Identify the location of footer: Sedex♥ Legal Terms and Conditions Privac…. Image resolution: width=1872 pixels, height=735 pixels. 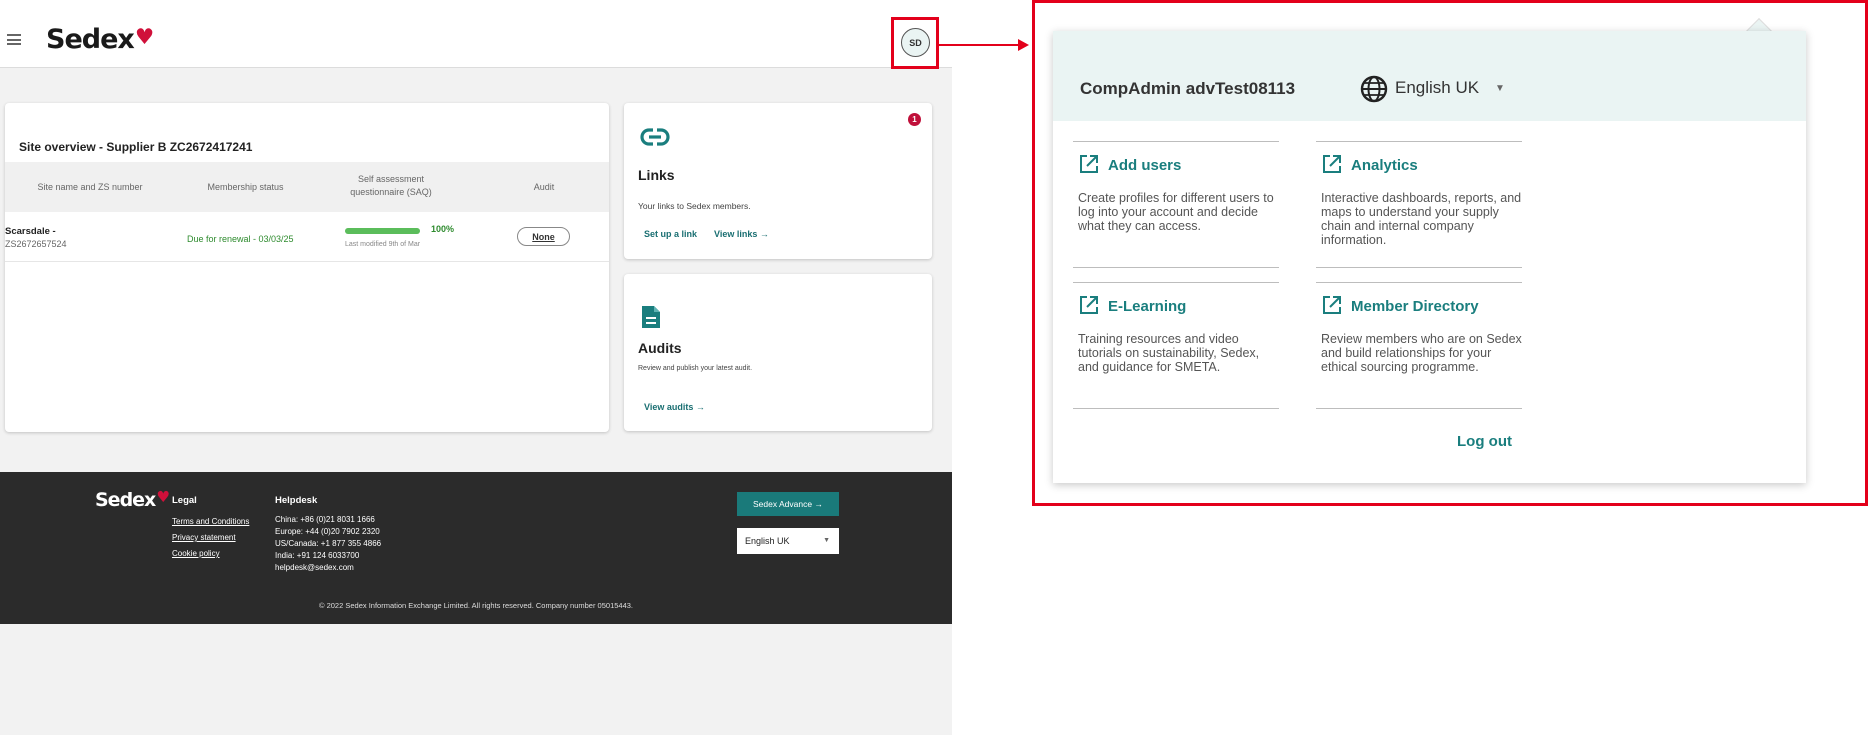
(476, 548).